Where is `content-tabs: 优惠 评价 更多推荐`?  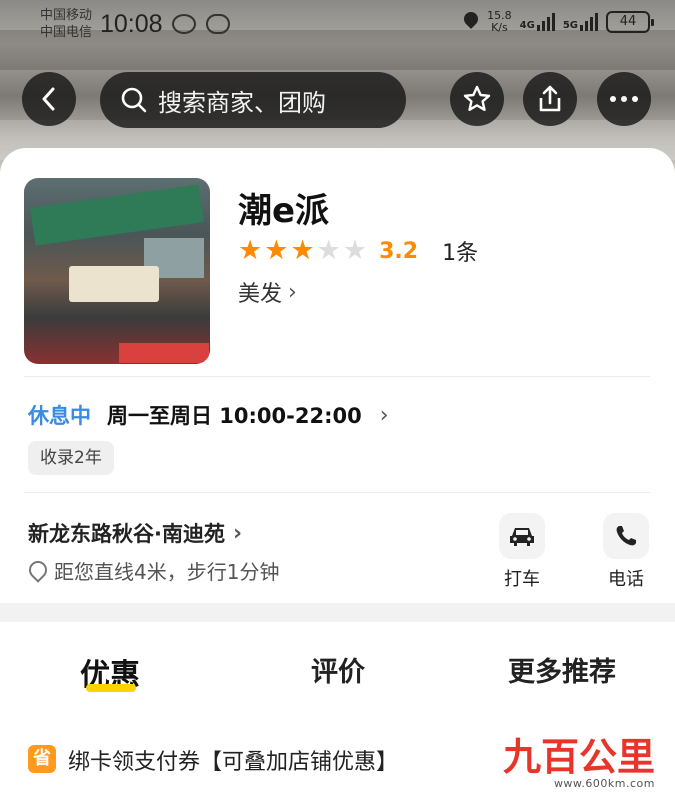 content-tabs: 优惠 评价 更多推荐 is located at coordinates (337, 672).